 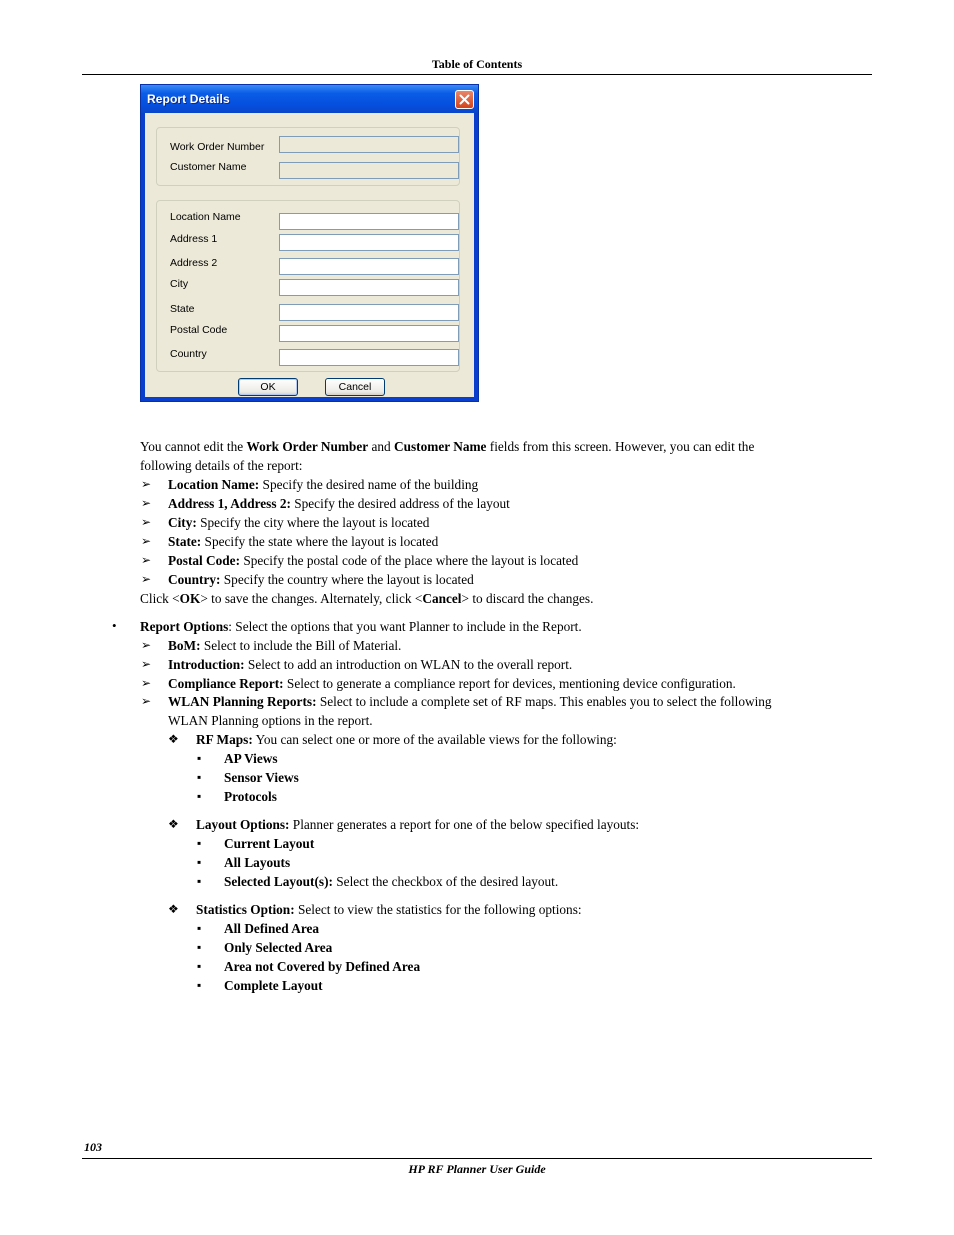 What do you see at coordinates (355, 387) in the screenshot?
I see `cancel-button: Cancel` at bounding box center [355, 387].